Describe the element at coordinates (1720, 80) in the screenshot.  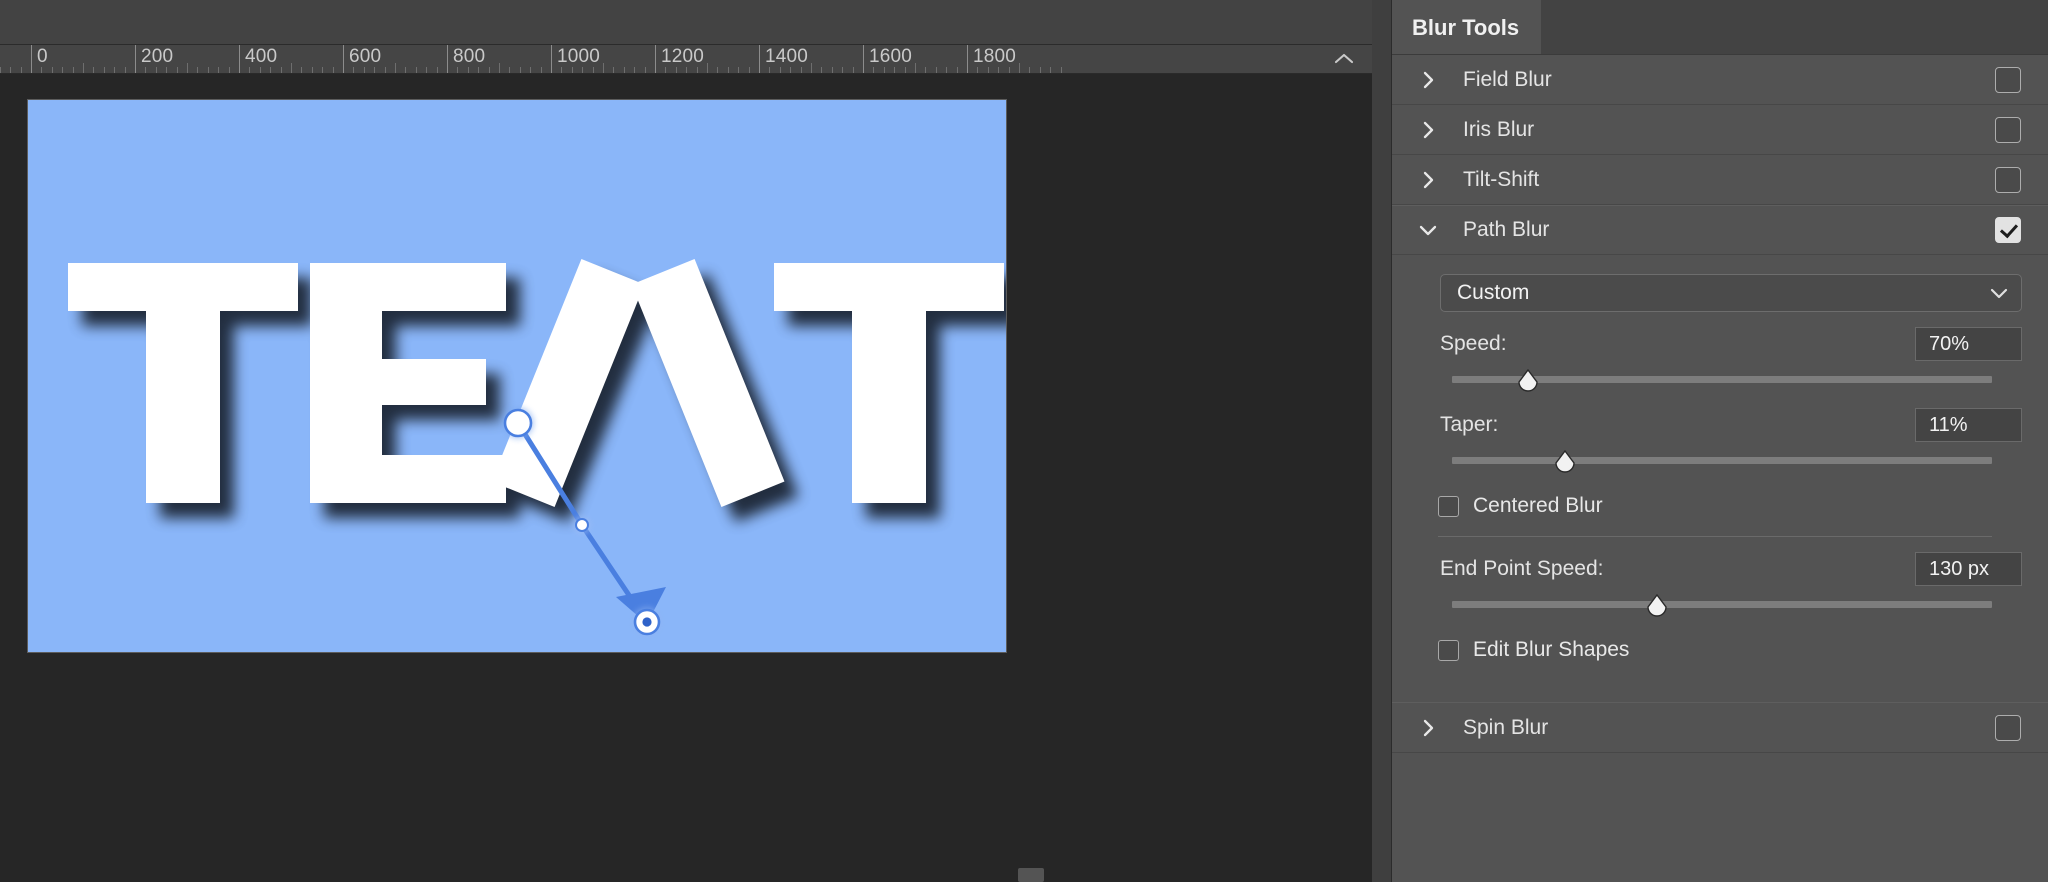
I see `section-field-blur: Field Blur` at that location.